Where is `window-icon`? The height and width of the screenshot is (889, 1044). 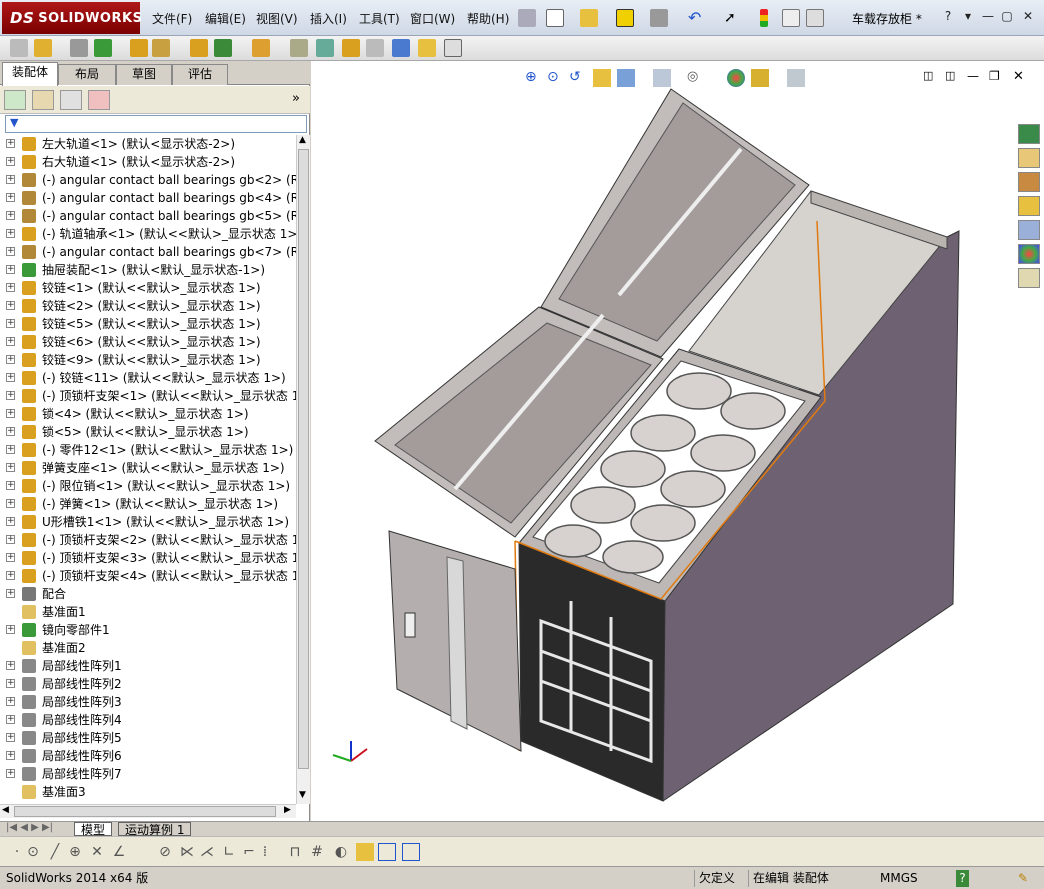 window-icon is located at coordinates (387, 852).